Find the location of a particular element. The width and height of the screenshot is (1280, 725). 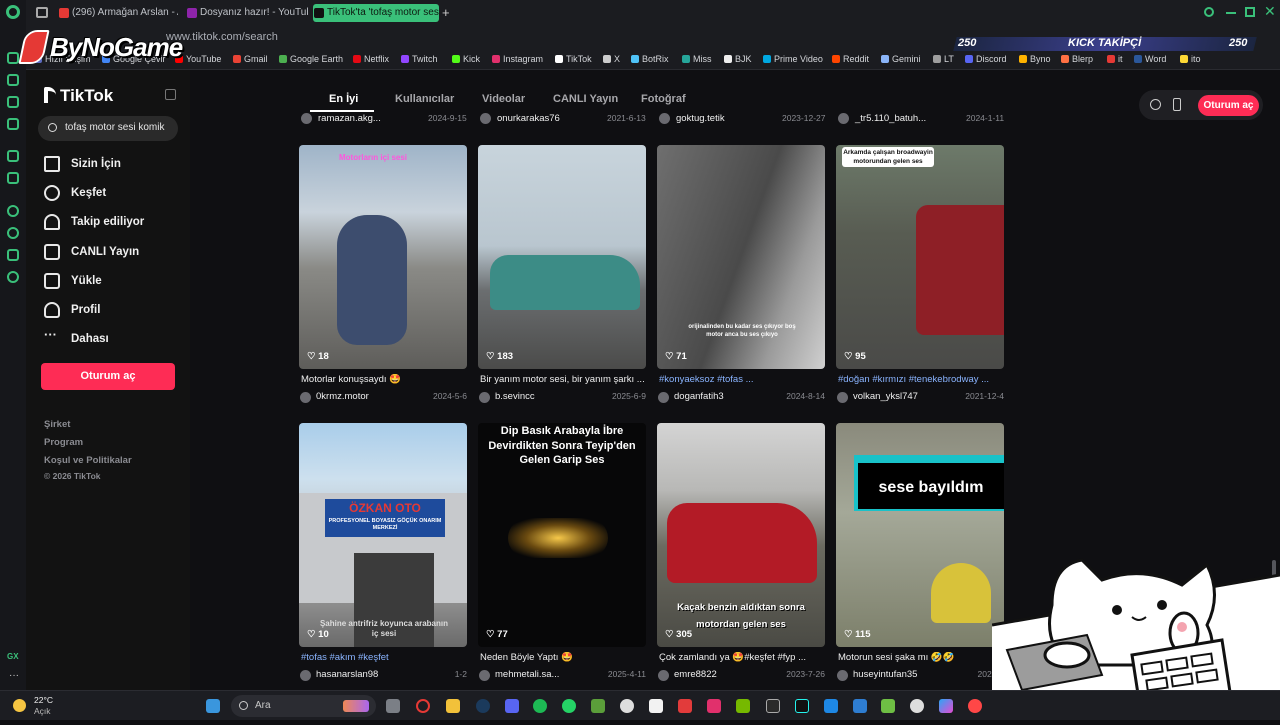

nav-profile: Profil is located at coordinates (72, 310).